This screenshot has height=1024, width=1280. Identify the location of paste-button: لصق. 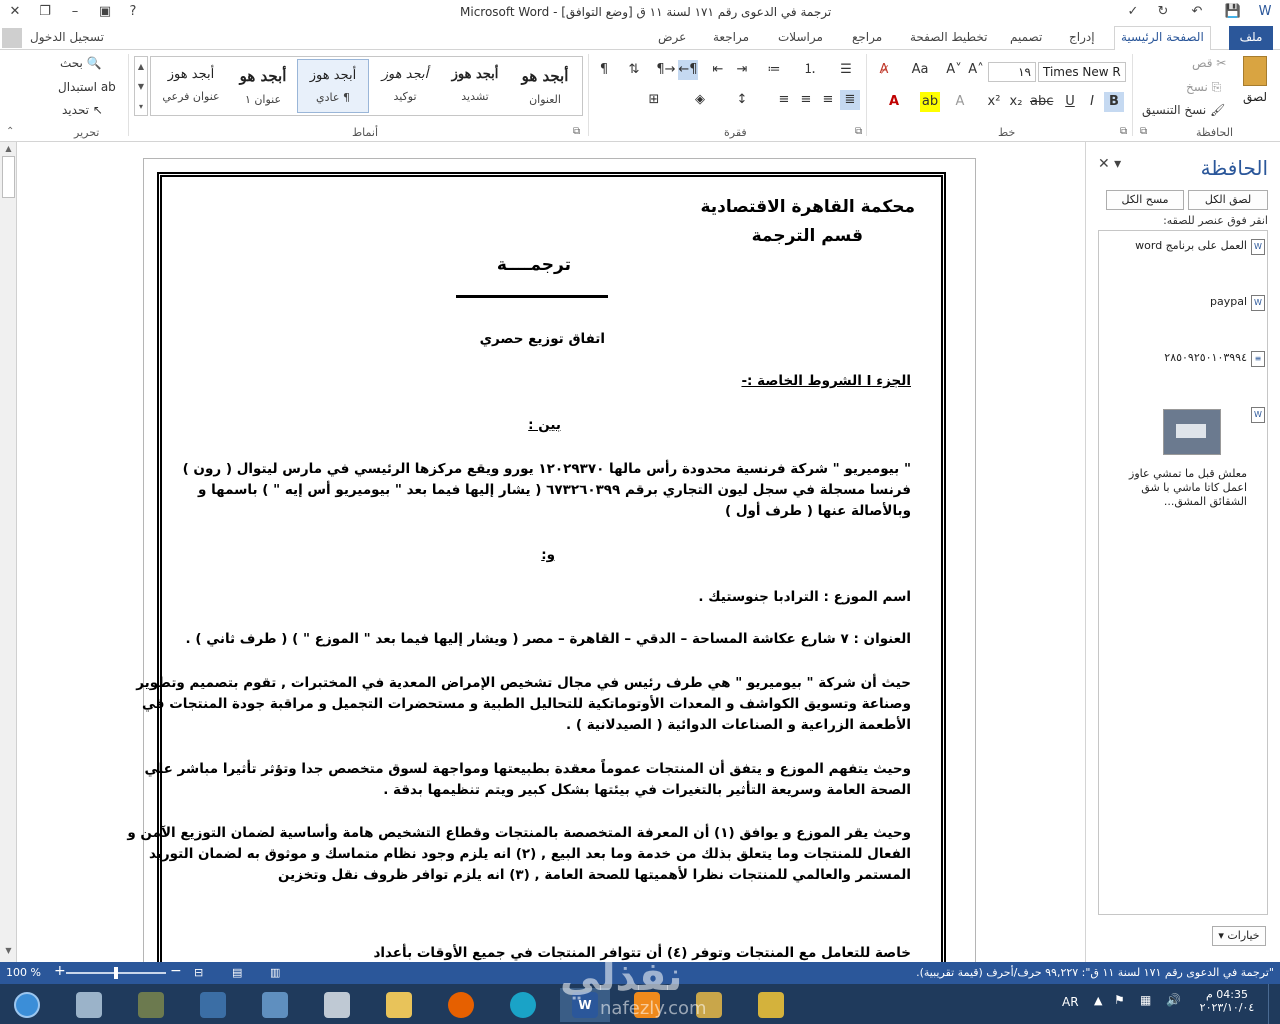
(1255, 85).